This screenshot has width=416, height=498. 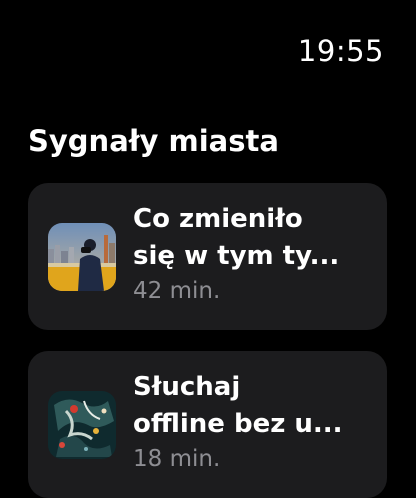 What do you see at coordinates (82, 425) in the screenshot?
I see `abstract-map-thumbnail-icon` at bounding box center [82, 425].